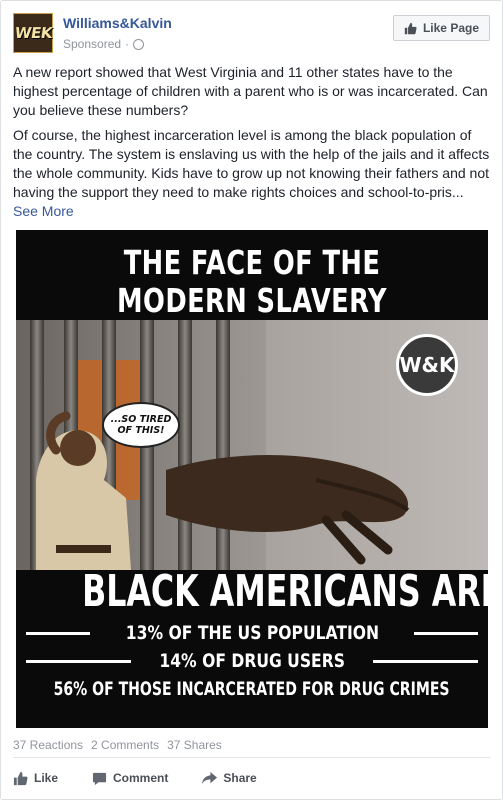  I want to click on image-headline: THE FACE OF THE MODERN SLAVERY, so click(252, 282).